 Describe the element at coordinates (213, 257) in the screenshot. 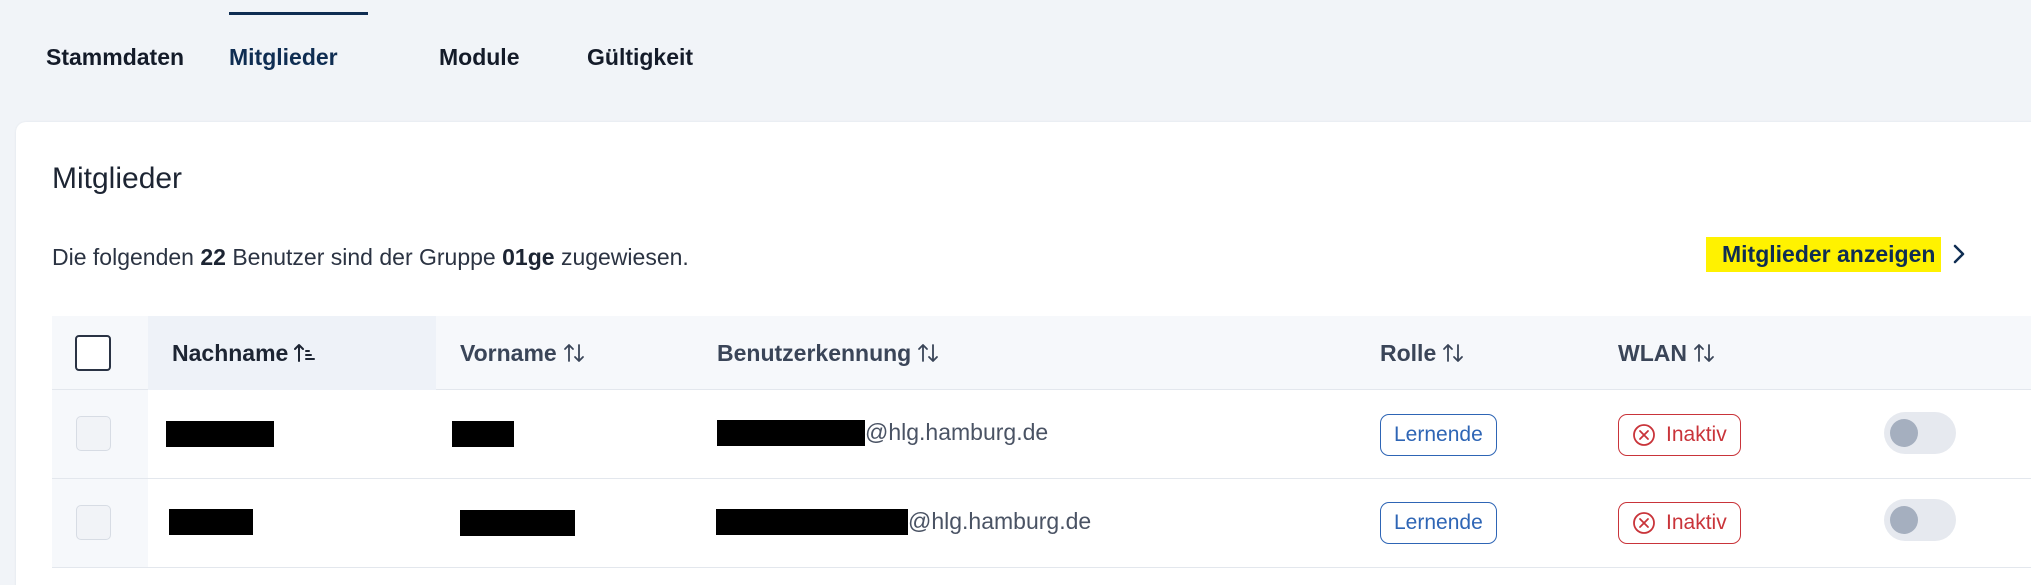

I see `member-count: 22` at that location.